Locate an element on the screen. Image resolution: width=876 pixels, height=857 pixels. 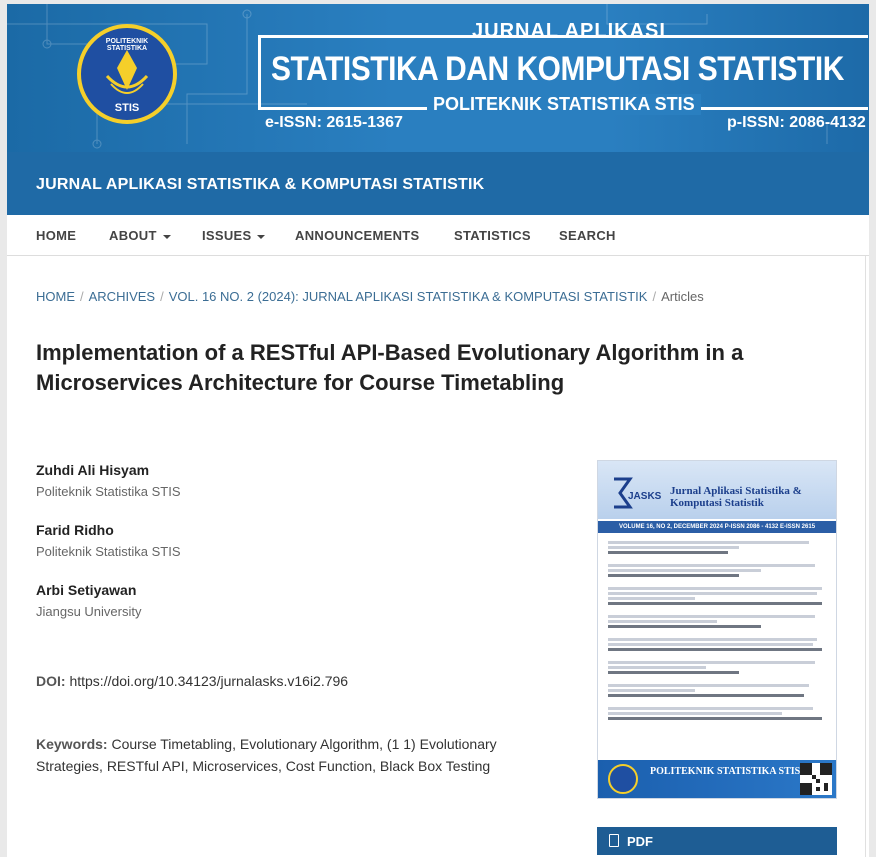
nav-statistics: STATISTICS is located at coordinates (492, 235).